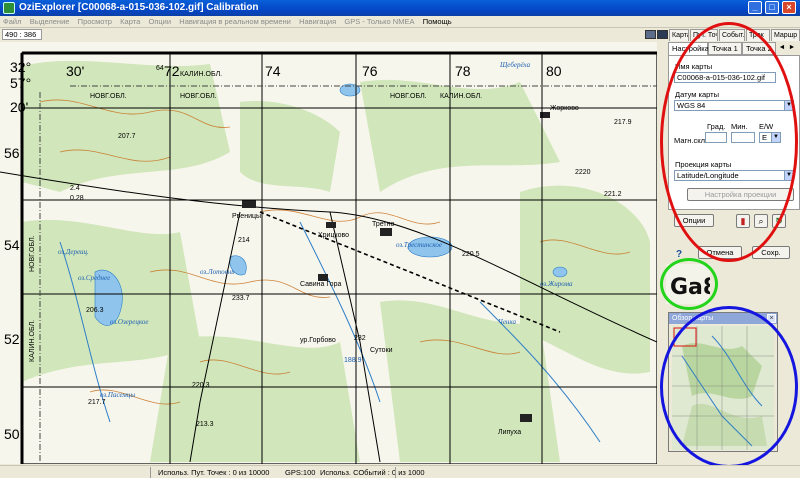 This screenshot has width=800, height=478. I want to click on height-label: 188.9, so click(353, 360).